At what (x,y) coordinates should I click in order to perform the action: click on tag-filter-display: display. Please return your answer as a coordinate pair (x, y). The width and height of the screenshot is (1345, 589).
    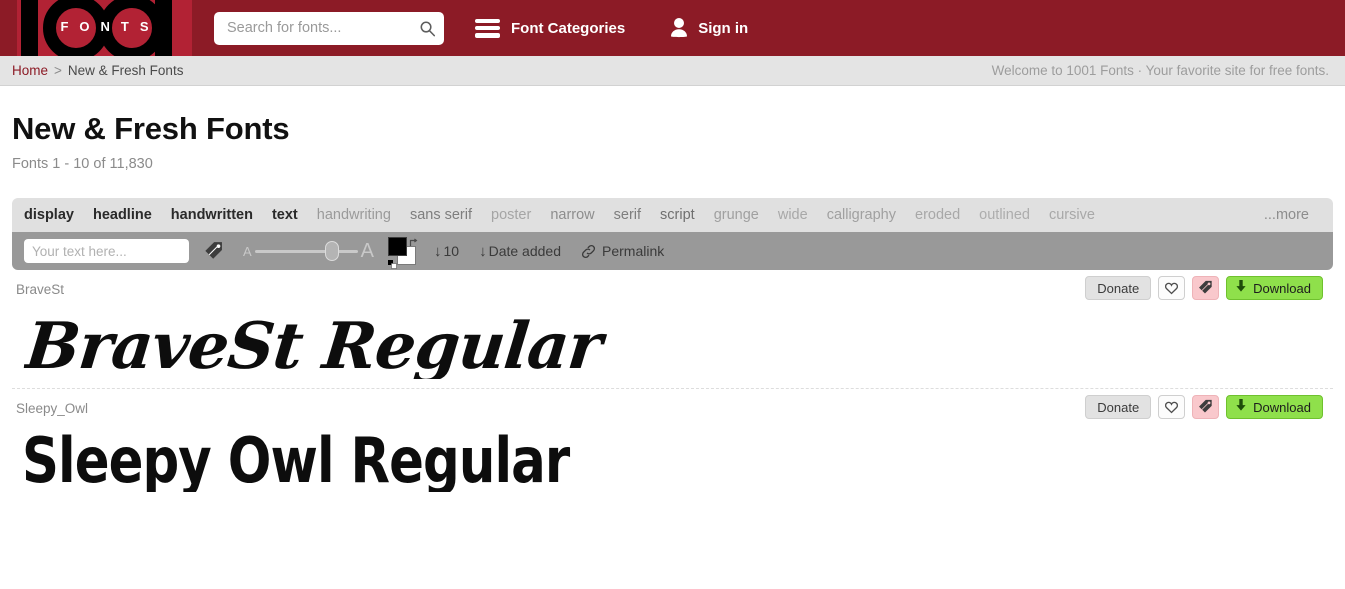
    Looking at the image, I should click on (49, 215).